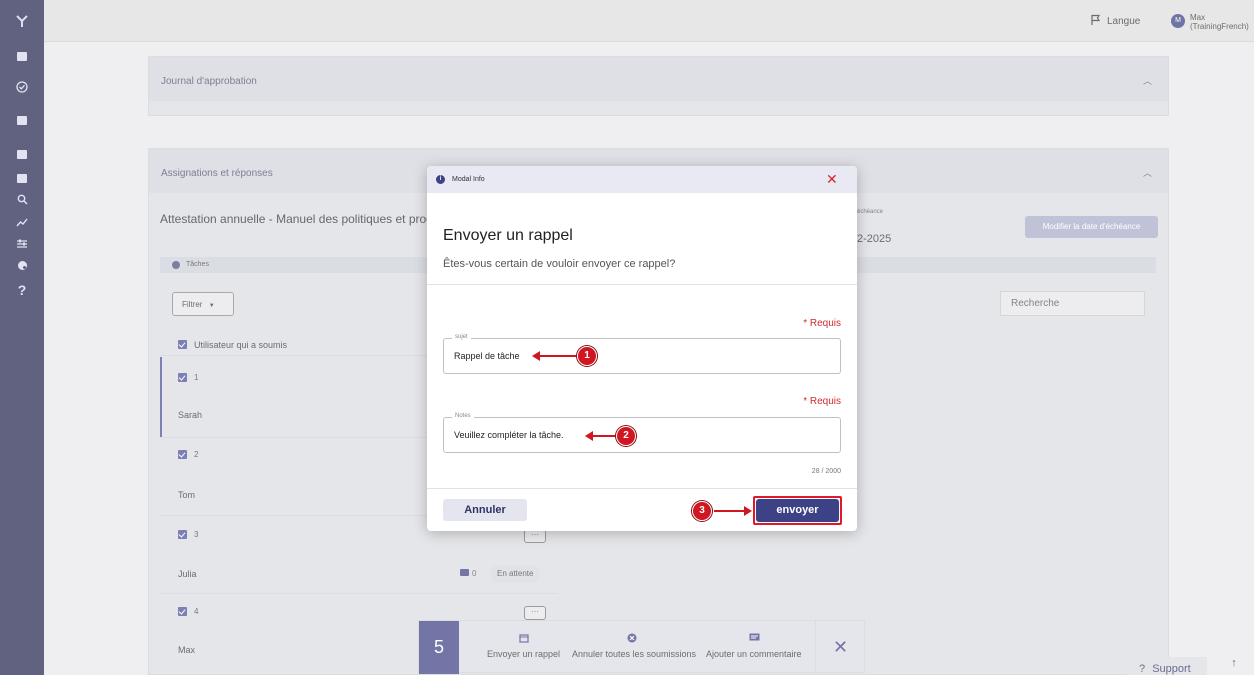 The width and height of the screenshot is (1254, 675). What do you see at coordinates (642, 179) in the screenshot?
I see `modal-header: i Modal Info ✕` at bounding box center [642, 179].